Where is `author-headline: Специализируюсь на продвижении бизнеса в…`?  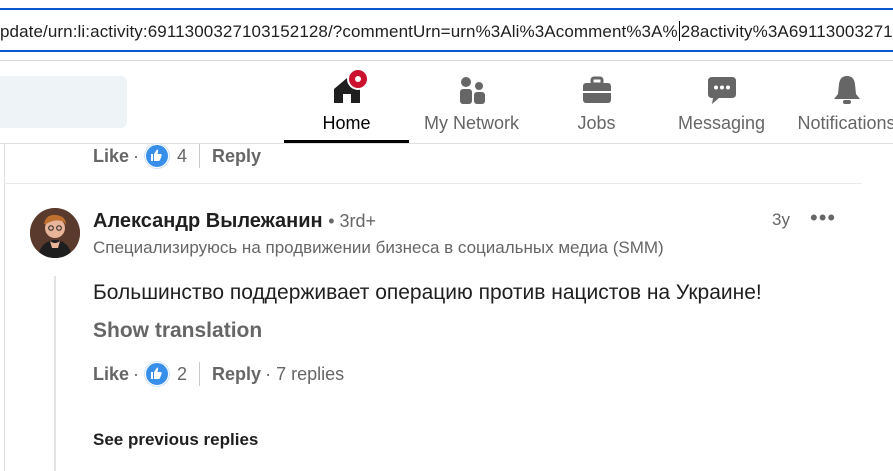
author-headline: Специализируюсь на продвижении бизнеса в… is located at coordinates (378, 247).